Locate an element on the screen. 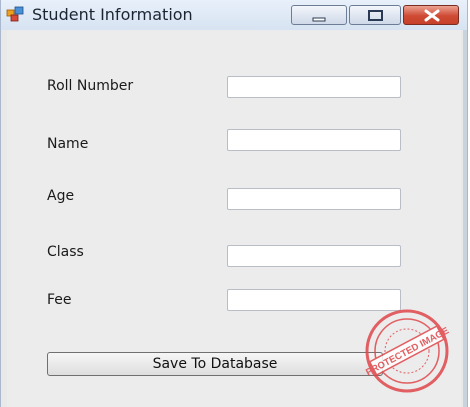  protected-image-stamp: PROTECTED IMAGE is located at coordinates (407, 351).